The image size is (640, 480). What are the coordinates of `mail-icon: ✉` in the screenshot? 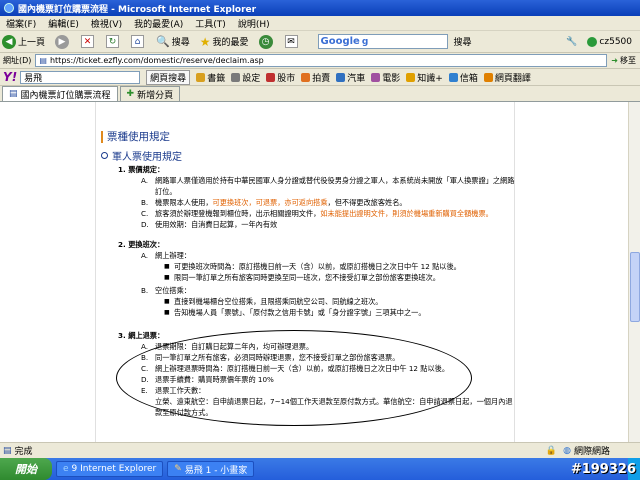 It's located at (291, 41).